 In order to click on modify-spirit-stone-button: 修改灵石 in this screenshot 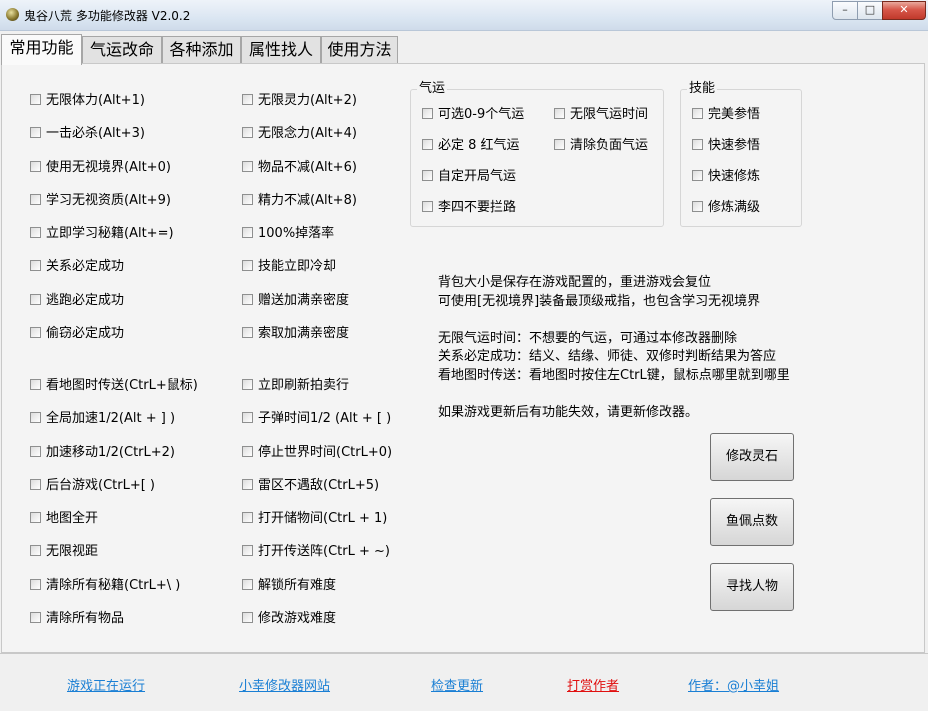, I will do `click(752, 457)`.